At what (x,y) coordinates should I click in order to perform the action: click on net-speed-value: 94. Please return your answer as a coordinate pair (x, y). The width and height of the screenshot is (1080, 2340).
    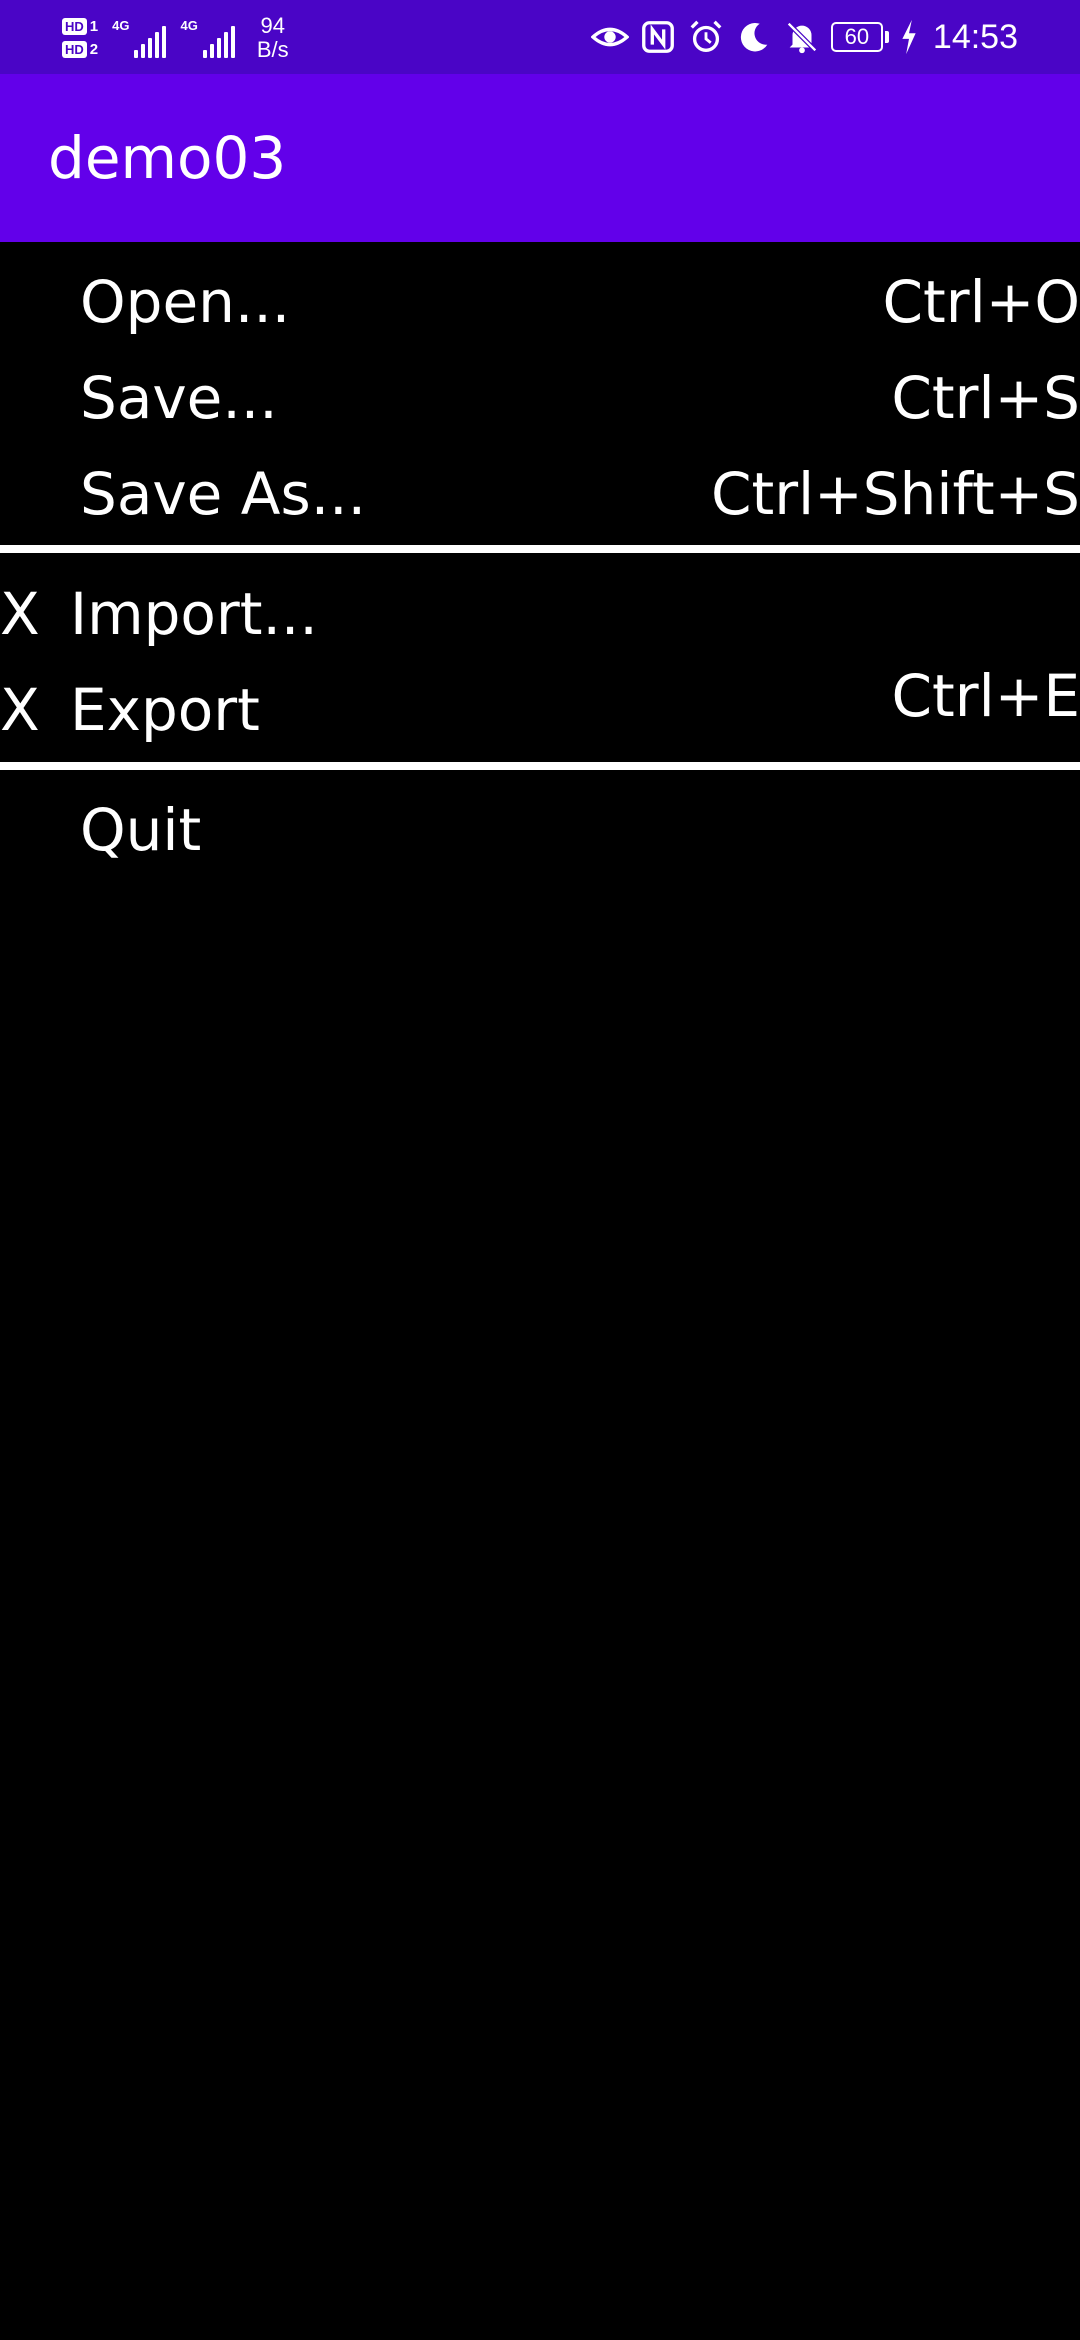
    Looking at the image, I should click on (272, 25).